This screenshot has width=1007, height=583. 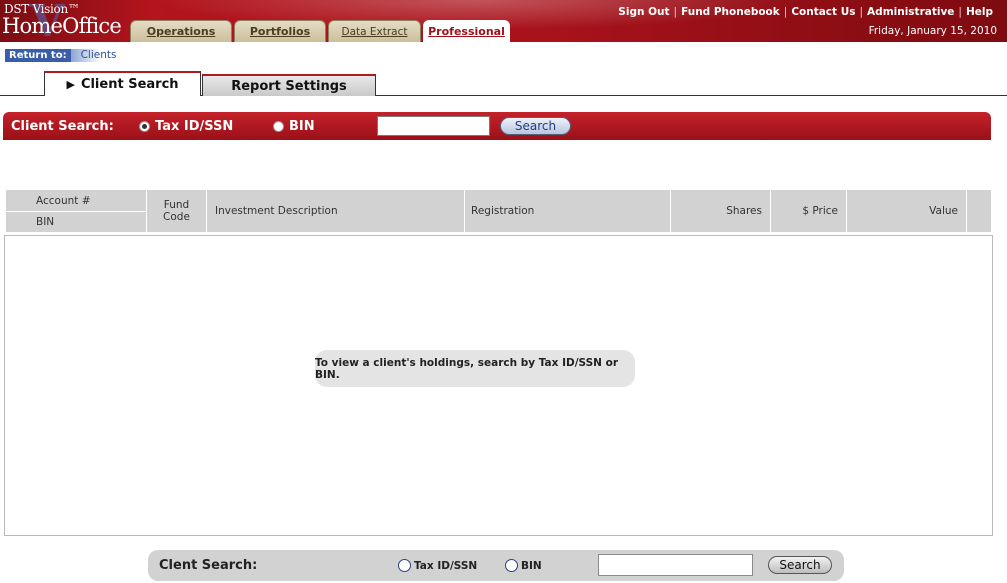 I want to click on header-divider, so click(x=76, y=211).